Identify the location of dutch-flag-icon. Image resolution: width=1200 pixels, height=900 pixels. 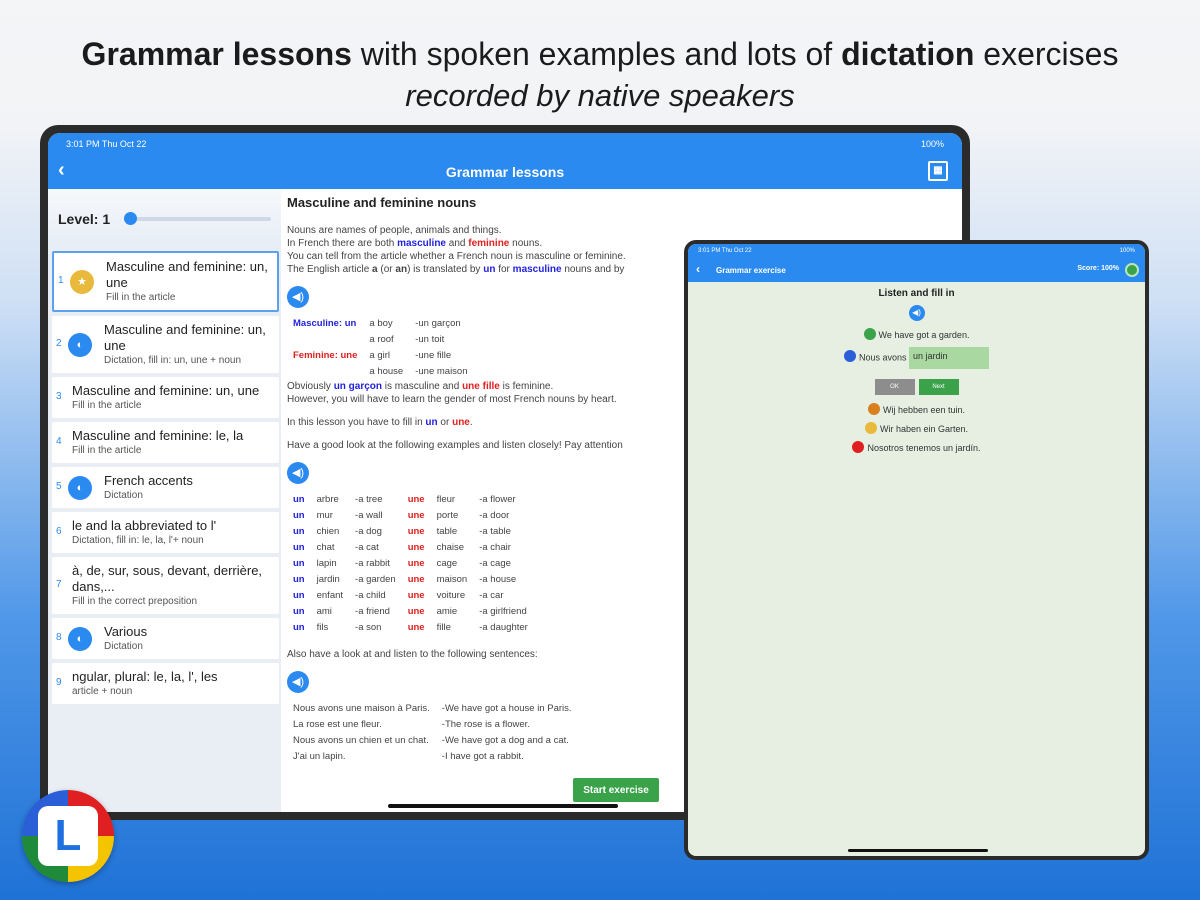
(873, 409).